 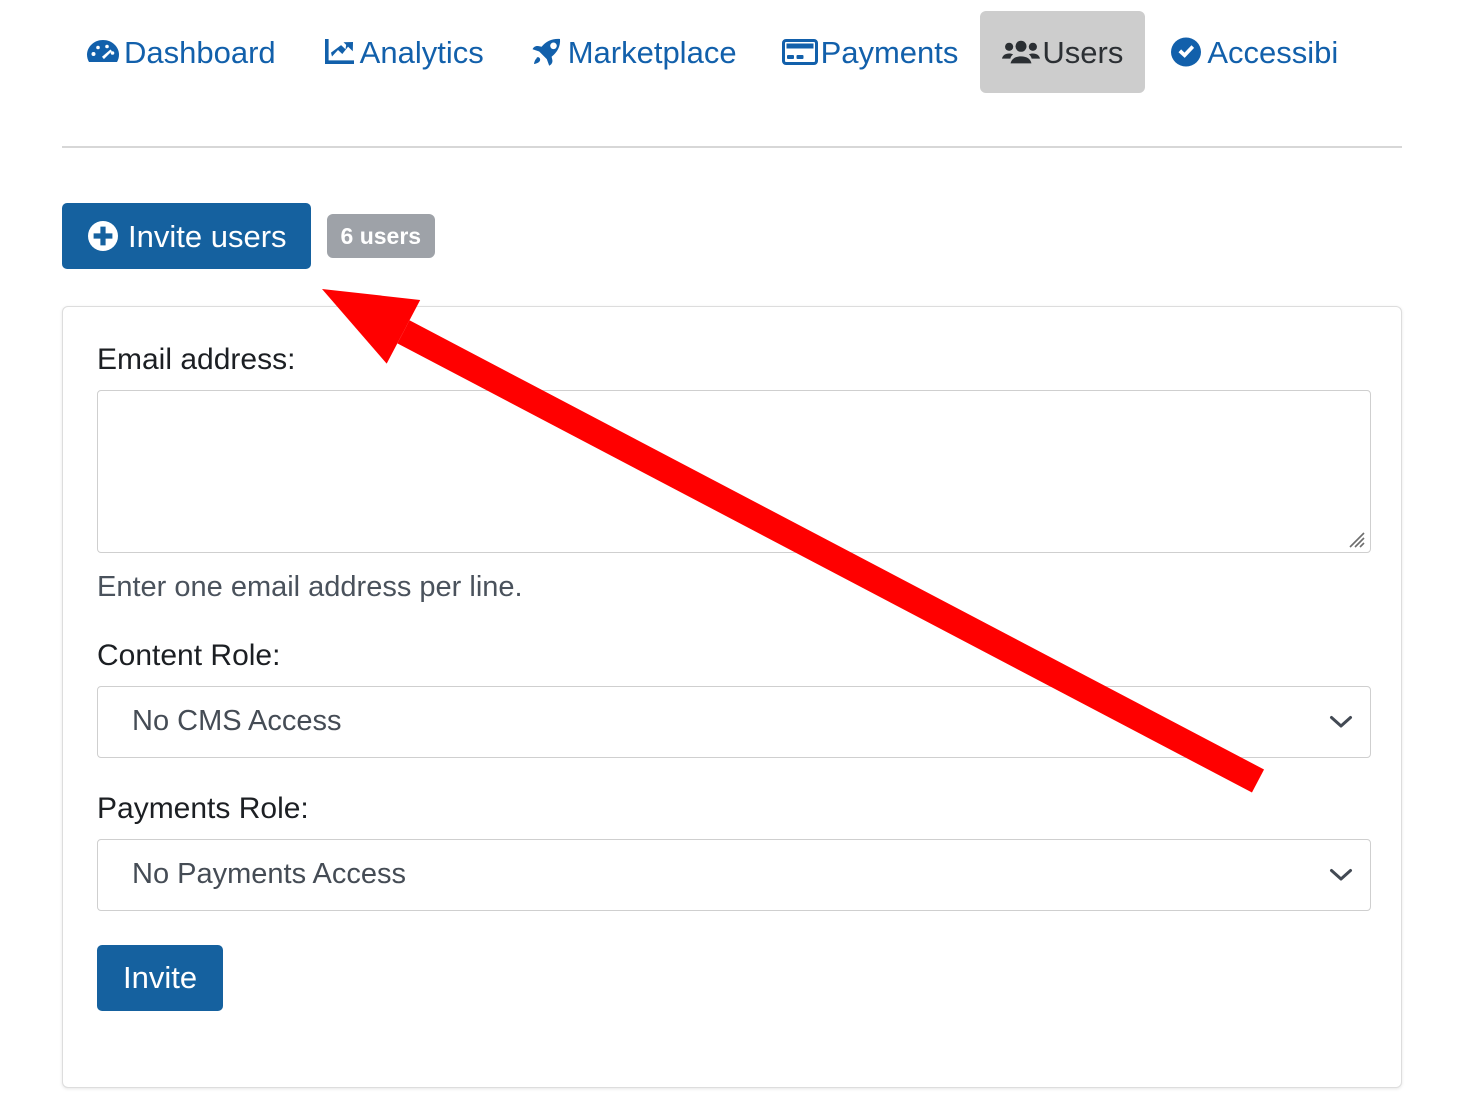 I want to click on header-divider, so click(x=732, y=147).